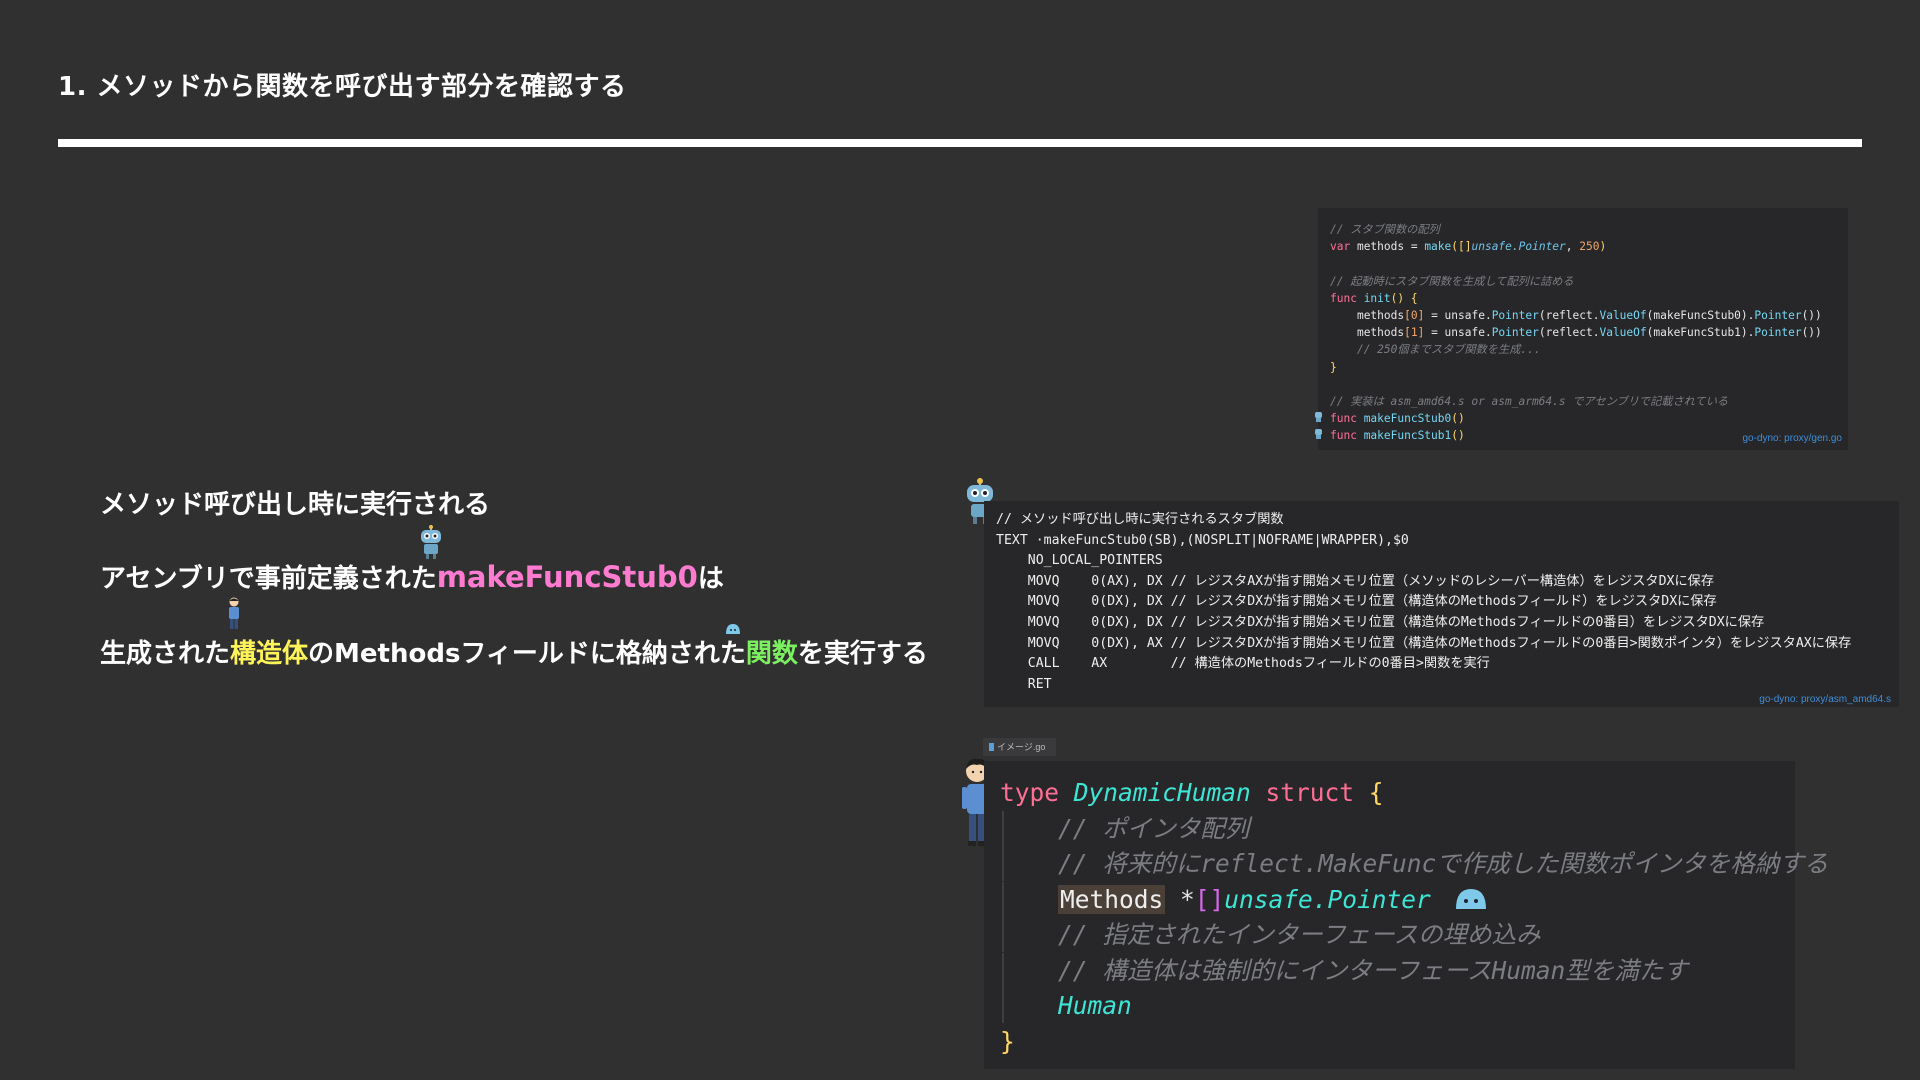 The image size is (1920, 1080). What do you see at coordinates (960, 143) in the screenshot?
I see `title-rule` at bounding box center [960, 143].